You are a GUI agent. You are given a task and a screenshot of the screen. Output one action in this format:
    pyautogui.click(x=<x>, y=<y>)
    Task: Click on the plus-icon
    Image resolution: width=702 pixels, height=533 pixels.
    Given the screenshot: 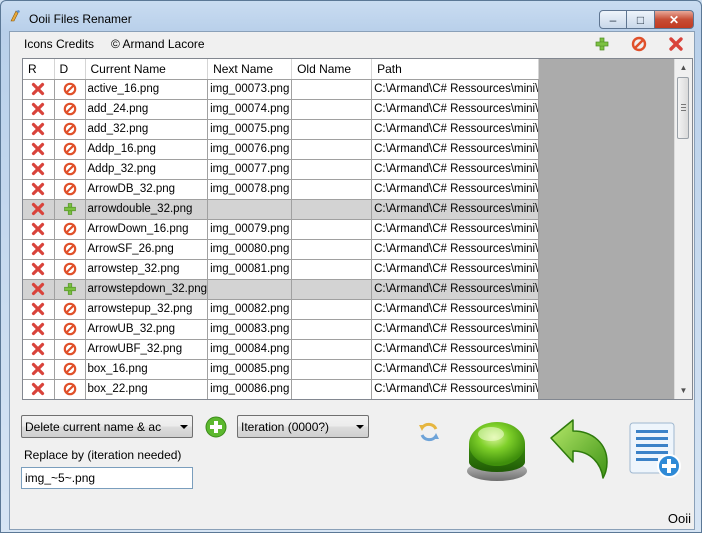 What is the action you would take?
    pyautogui.click(x=70, y=289)
    